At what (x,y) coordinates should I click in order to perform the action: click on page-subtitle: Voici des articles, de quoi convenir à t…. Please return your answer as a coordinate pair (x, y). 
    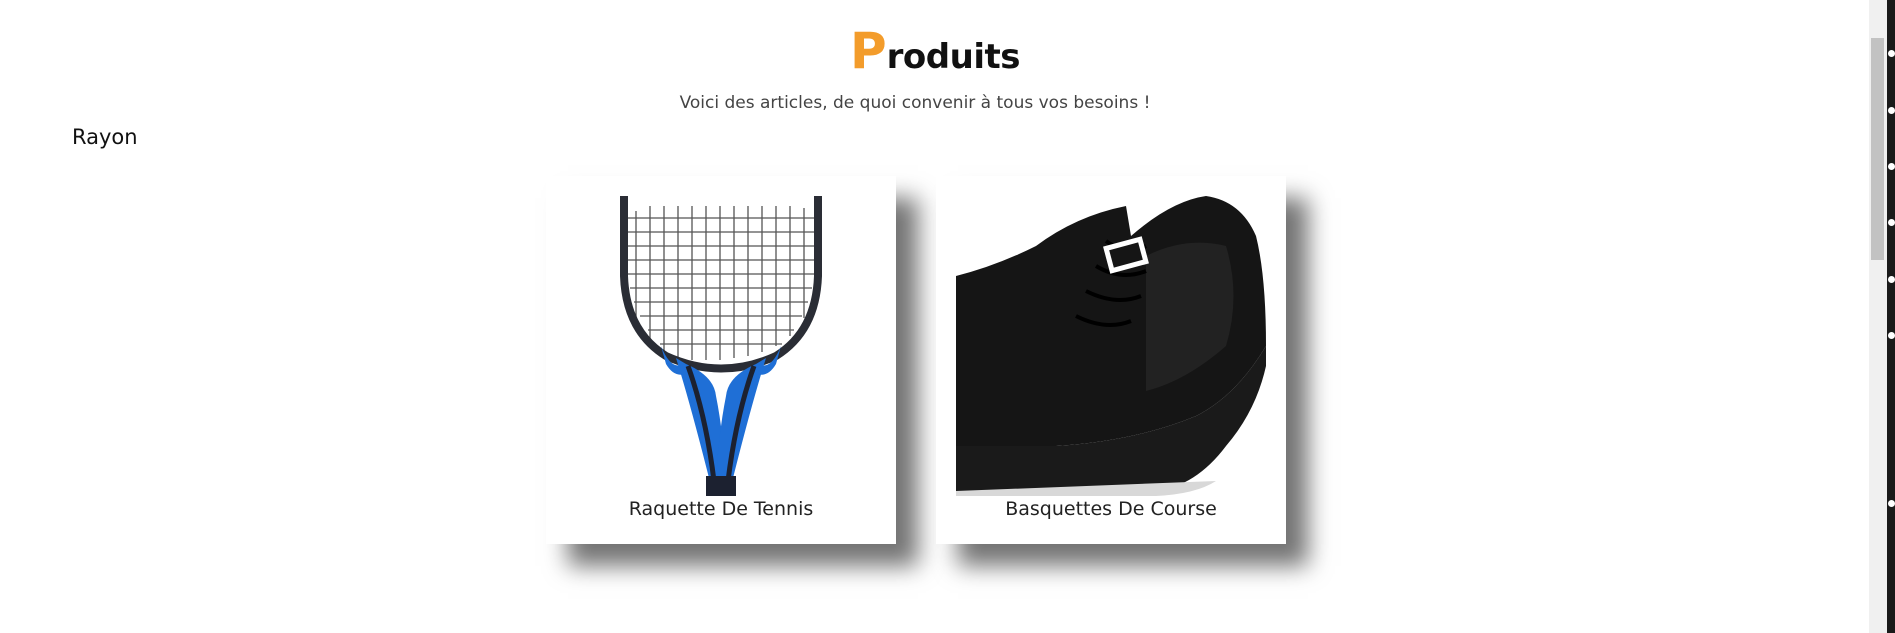
    Looking at the image, I should click on (915, 103).